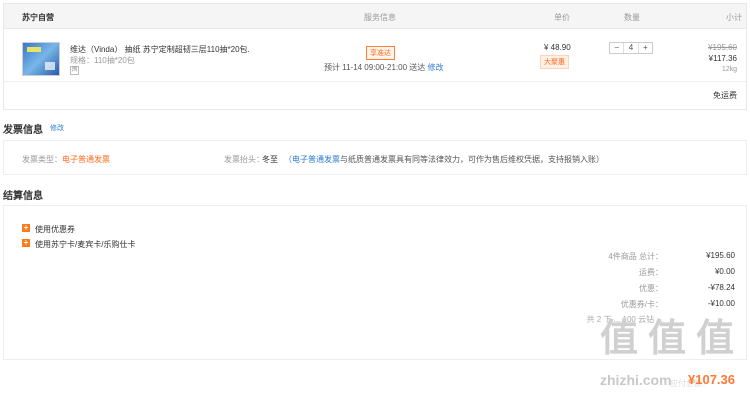 This screenshot has height=396, width=750. I want to click on summary-row-coupon: 优惠券/卡： -¥10.00, so click(585, 305).